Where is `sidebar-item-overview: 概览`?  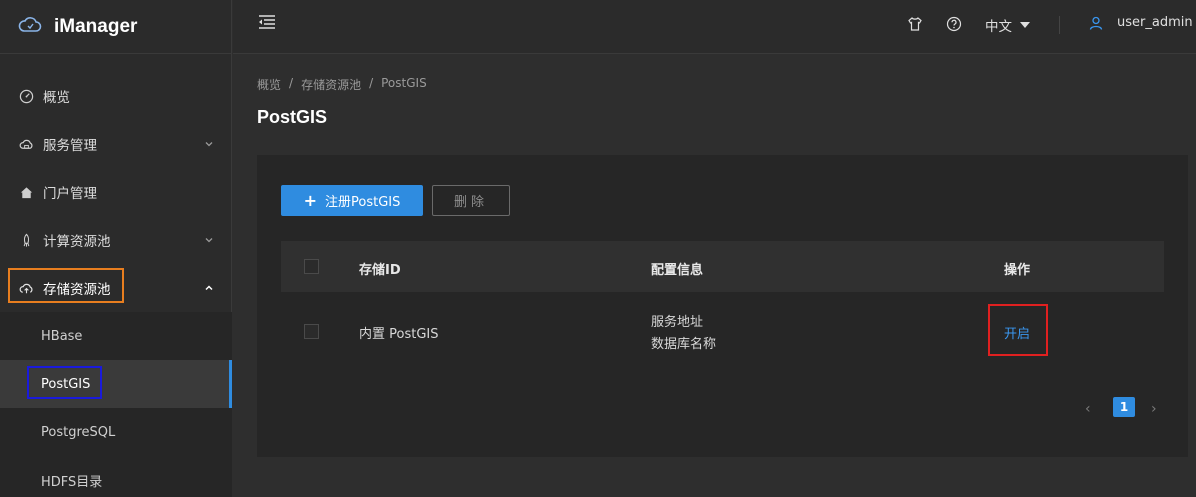 sidebar-item-overview: 概览 is located at coordinates (116, 96).